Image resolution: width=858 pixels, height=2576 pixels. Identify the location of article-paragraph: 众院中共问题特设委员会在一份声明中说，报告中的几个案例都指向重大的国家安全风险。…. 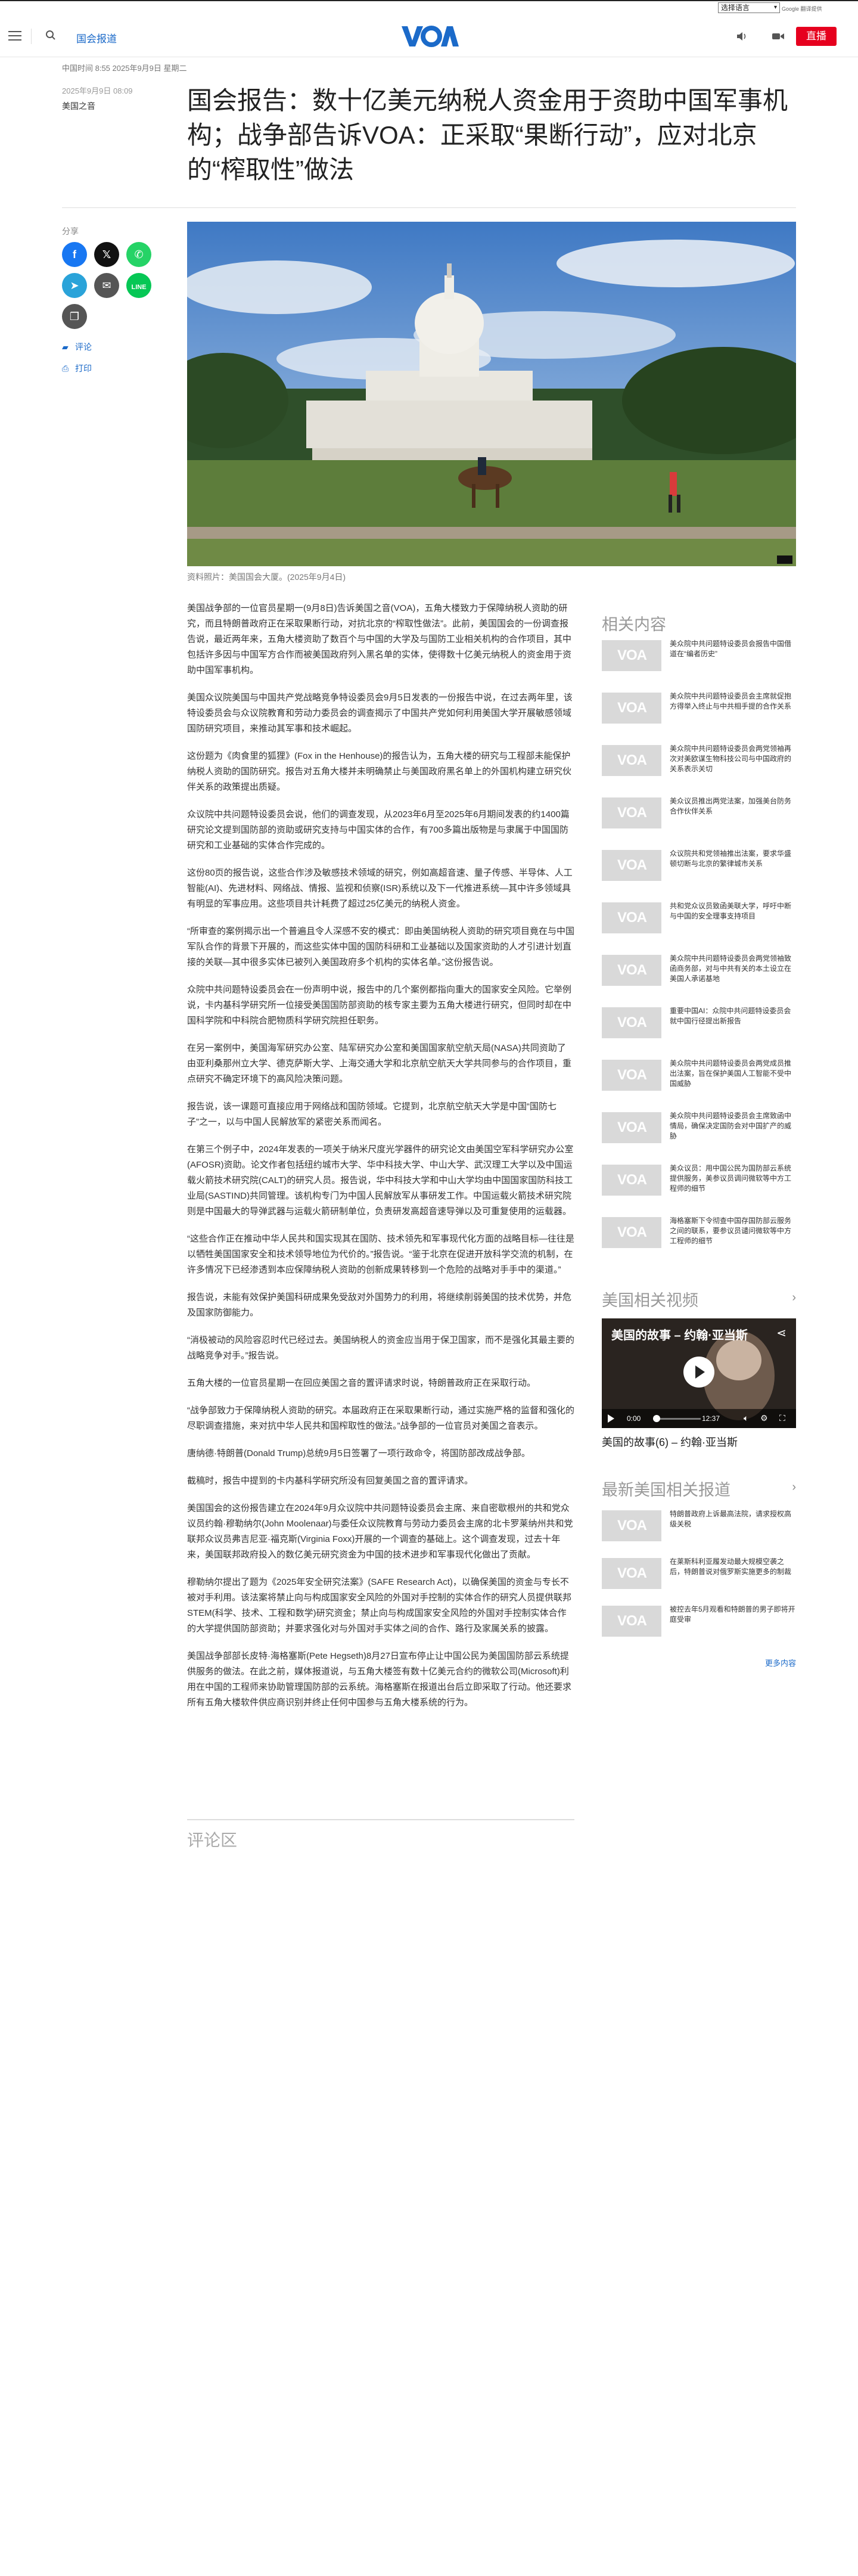
(379, 1006).